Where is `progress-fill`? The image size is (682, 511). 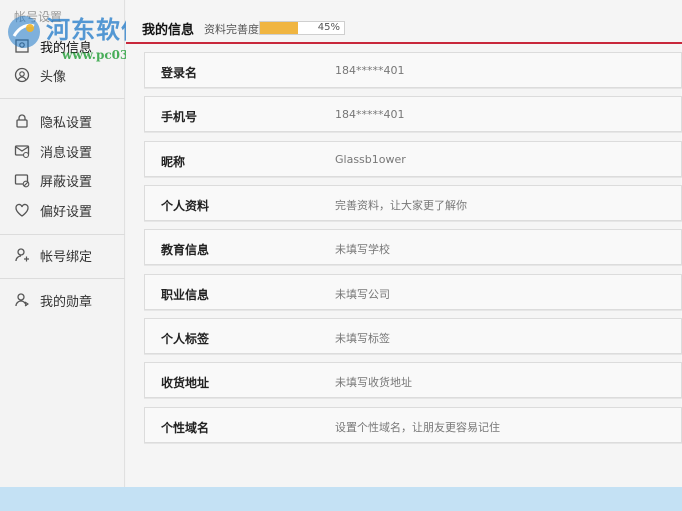 progress-fill is located at coordinates (279, 28).